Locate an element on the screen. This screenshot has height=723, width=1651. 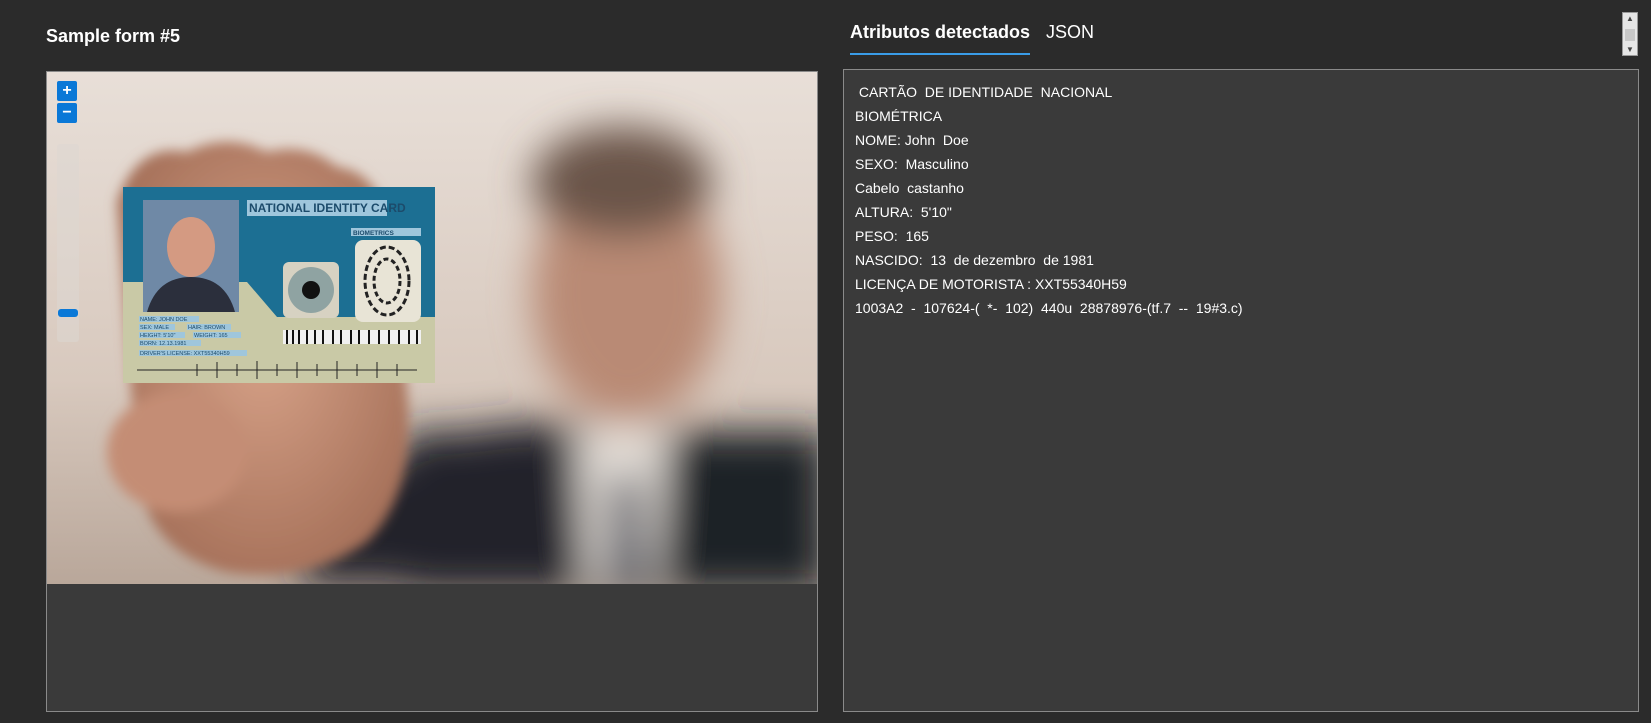
scroll-up-icon: ▲ is located at coordinates (1630, 18).